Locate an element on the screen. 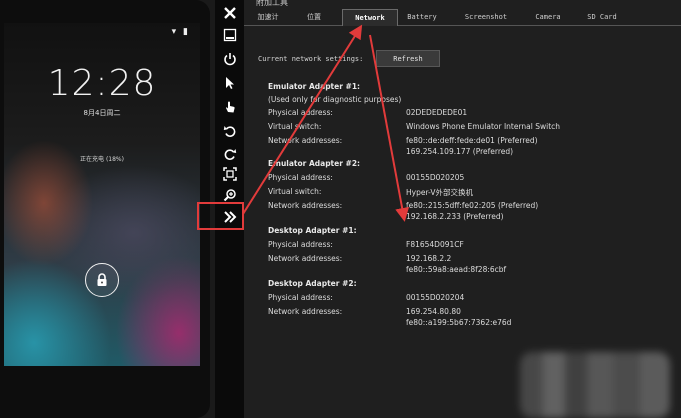 The width and height of the screenshot is (681, 418). unlock-button is located at coordinates (102, 280).